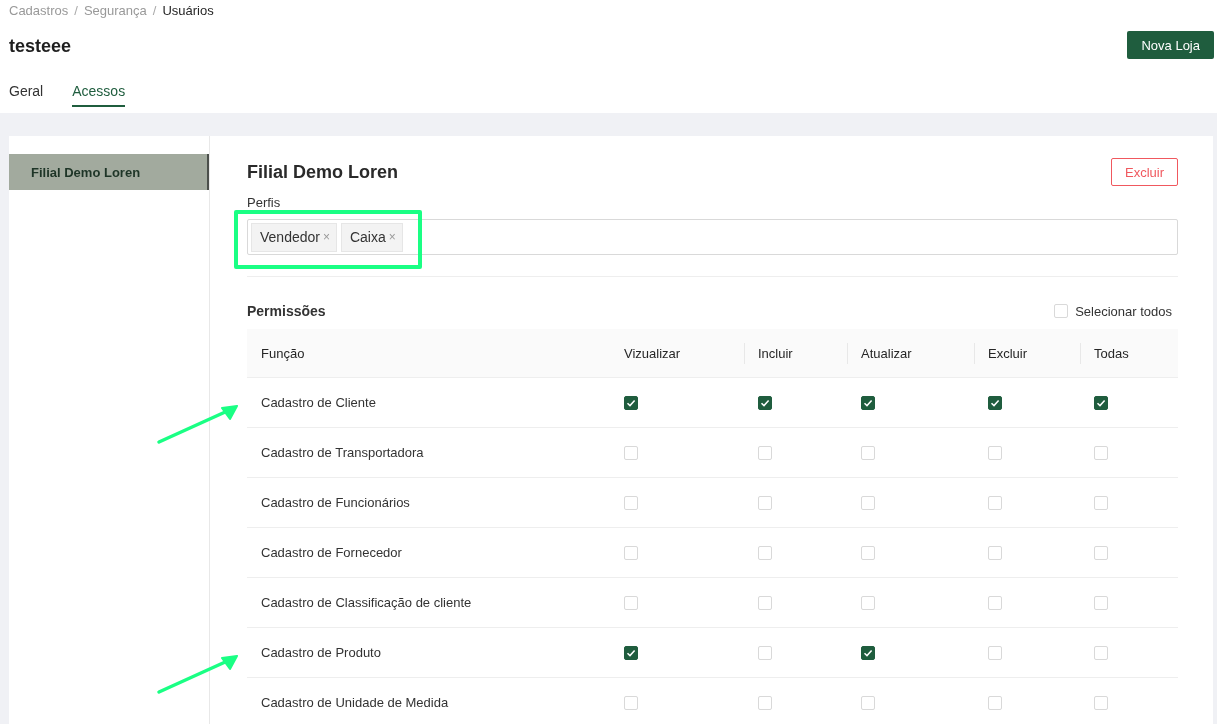 The height and width of the screenshot is (724, 1217). Describe the element at coordinates (428, 353) in the screenshot. I see `column-header: Função` at that location.